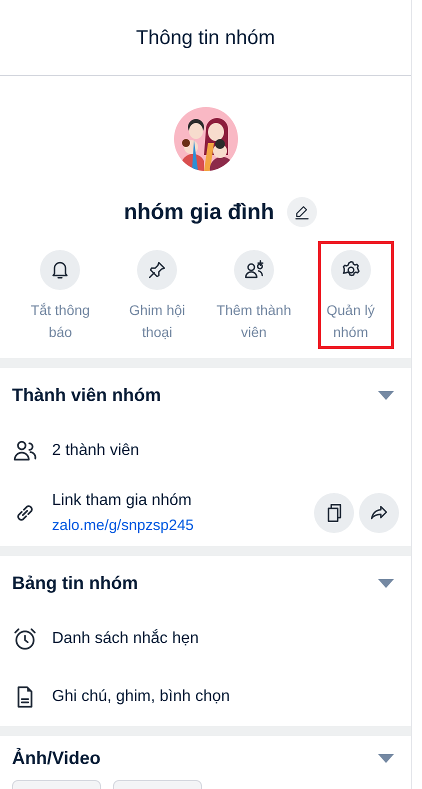  I want to click on copy-link-button, so click(334, 513).